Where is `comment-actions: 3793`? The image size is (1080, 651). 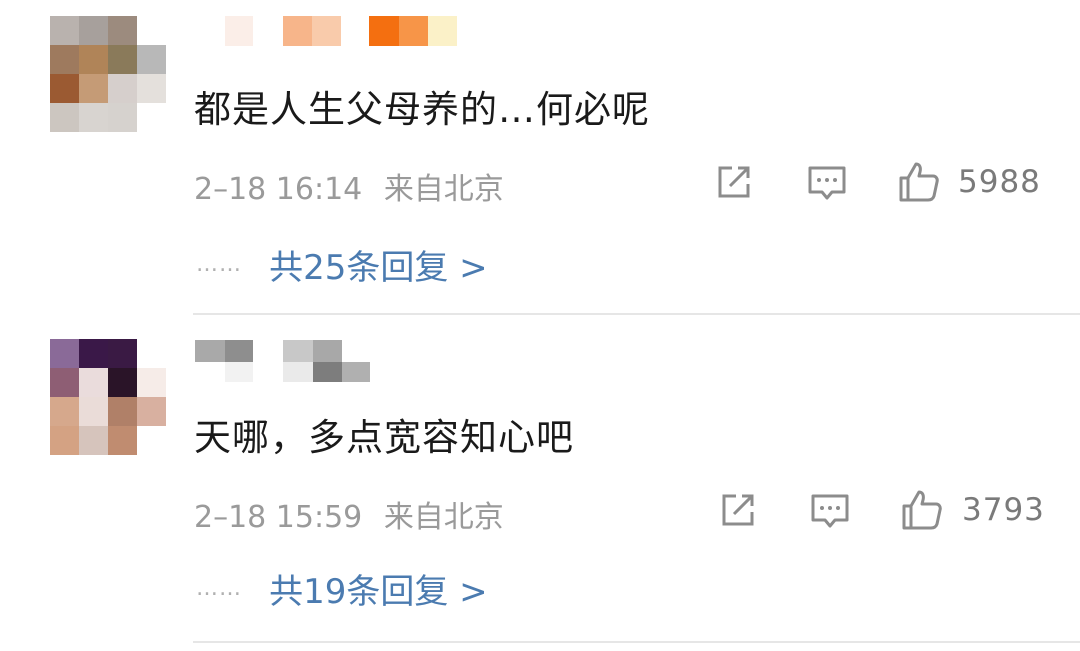 comment-actions: 3793 is located at coordinates (540, 511).